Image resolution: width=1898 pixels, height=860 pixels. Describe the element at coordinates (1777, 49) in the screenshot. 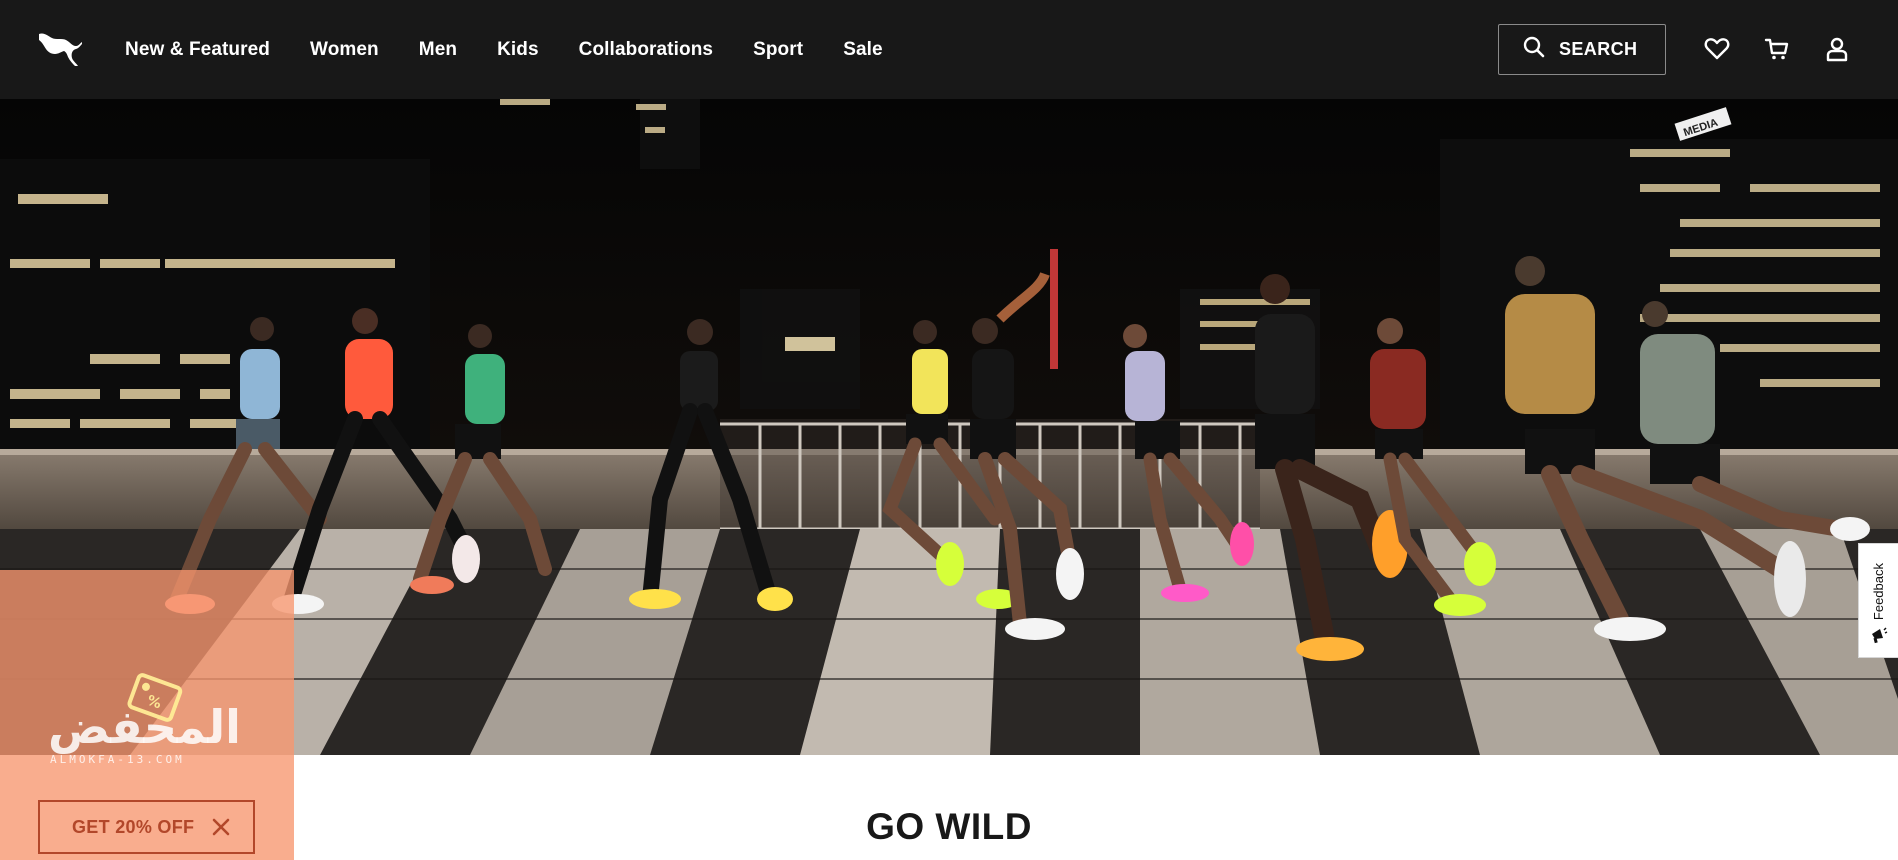

I see `cart-icon` at that location.